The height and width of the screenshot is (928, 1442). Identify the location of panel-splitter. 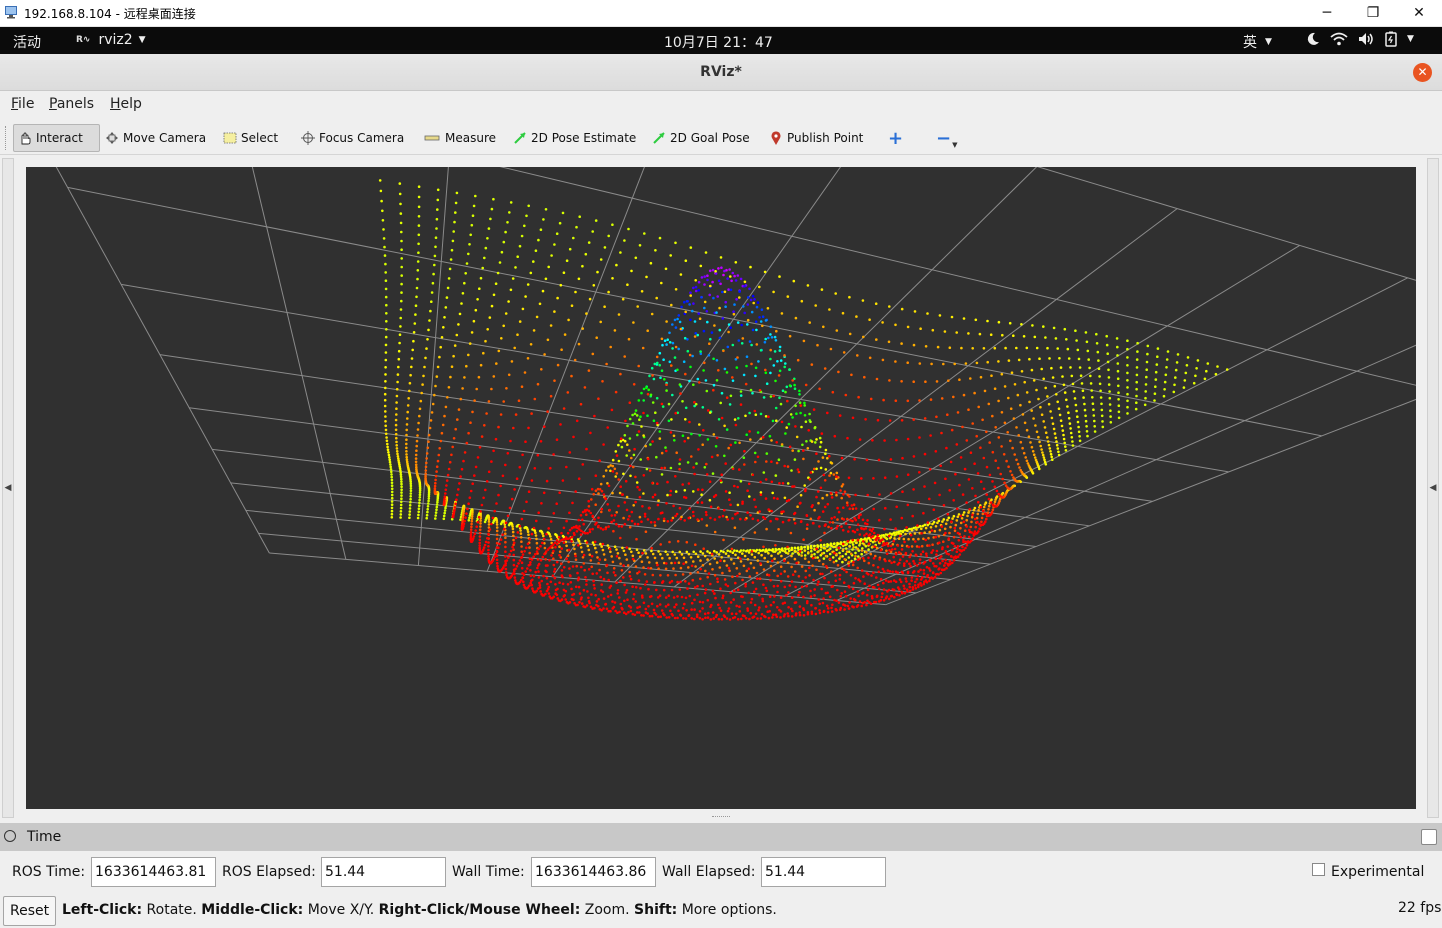
(721, 817).